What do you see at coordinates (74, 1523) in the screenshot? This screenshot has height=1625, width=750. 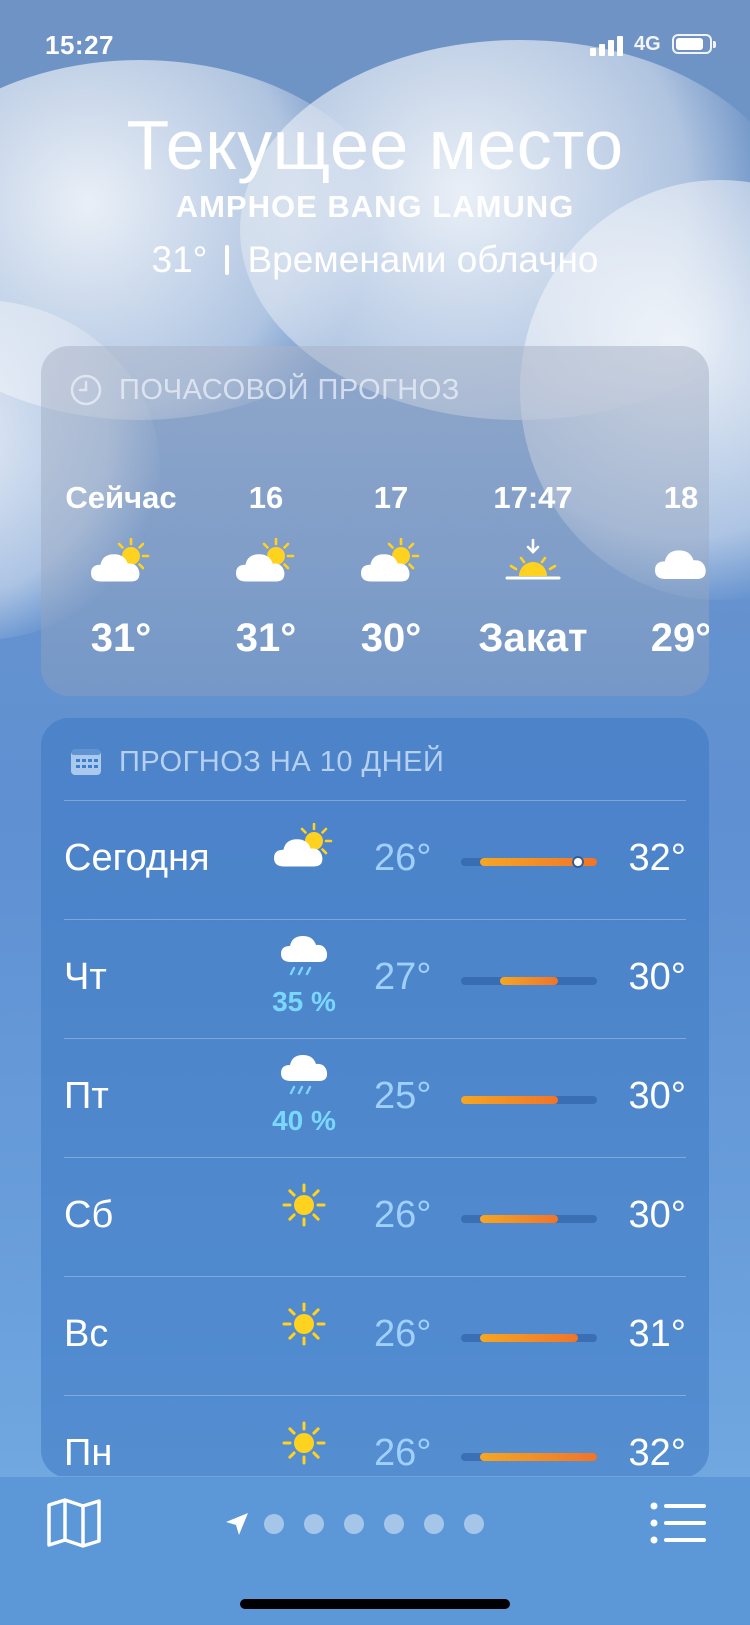 I see `map-icon` at bounding box center [74, 1523].